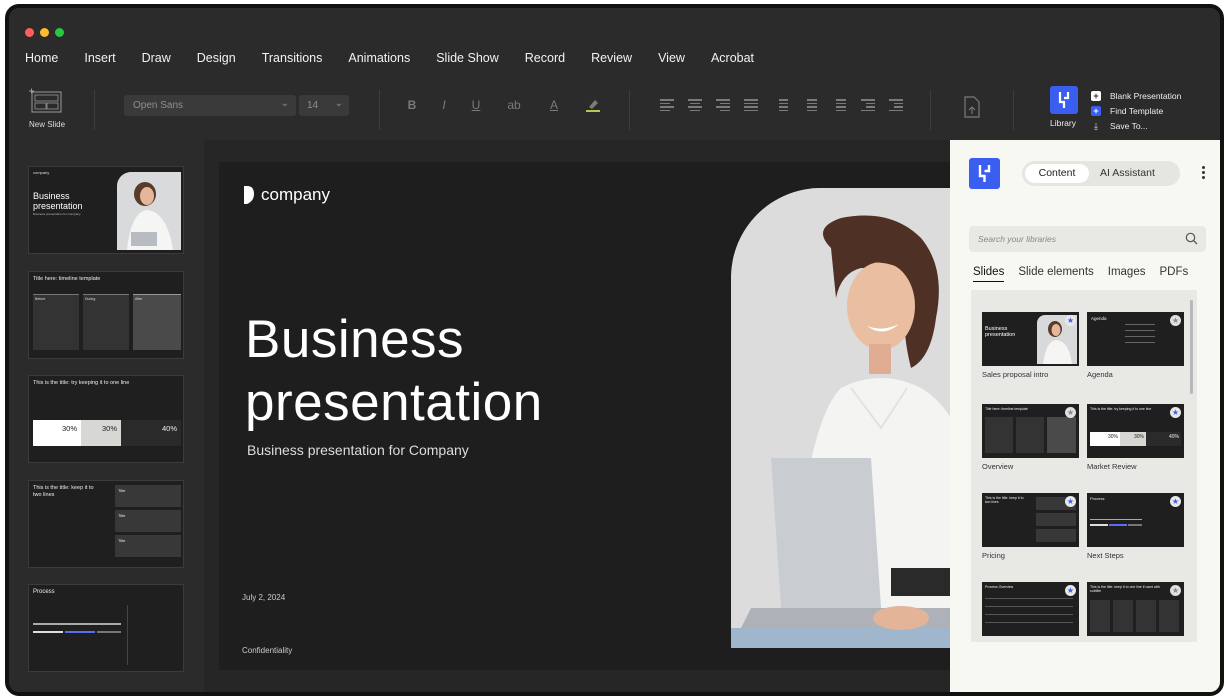  Describe the element at coordinates (1135, 520) in the screenshot. I see `library-slide-card: Process ★` at that location.